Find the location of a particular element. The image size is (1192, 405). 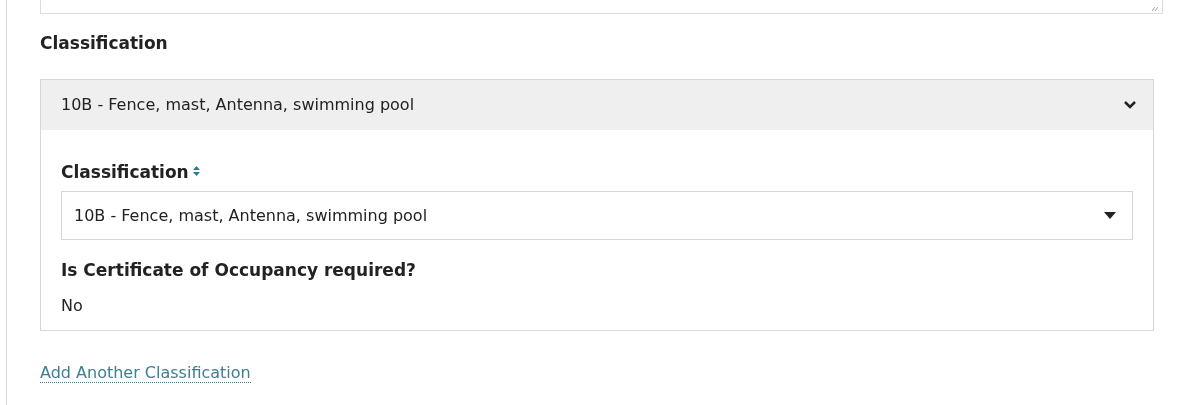

text-area is located at coordinates (601, 7).